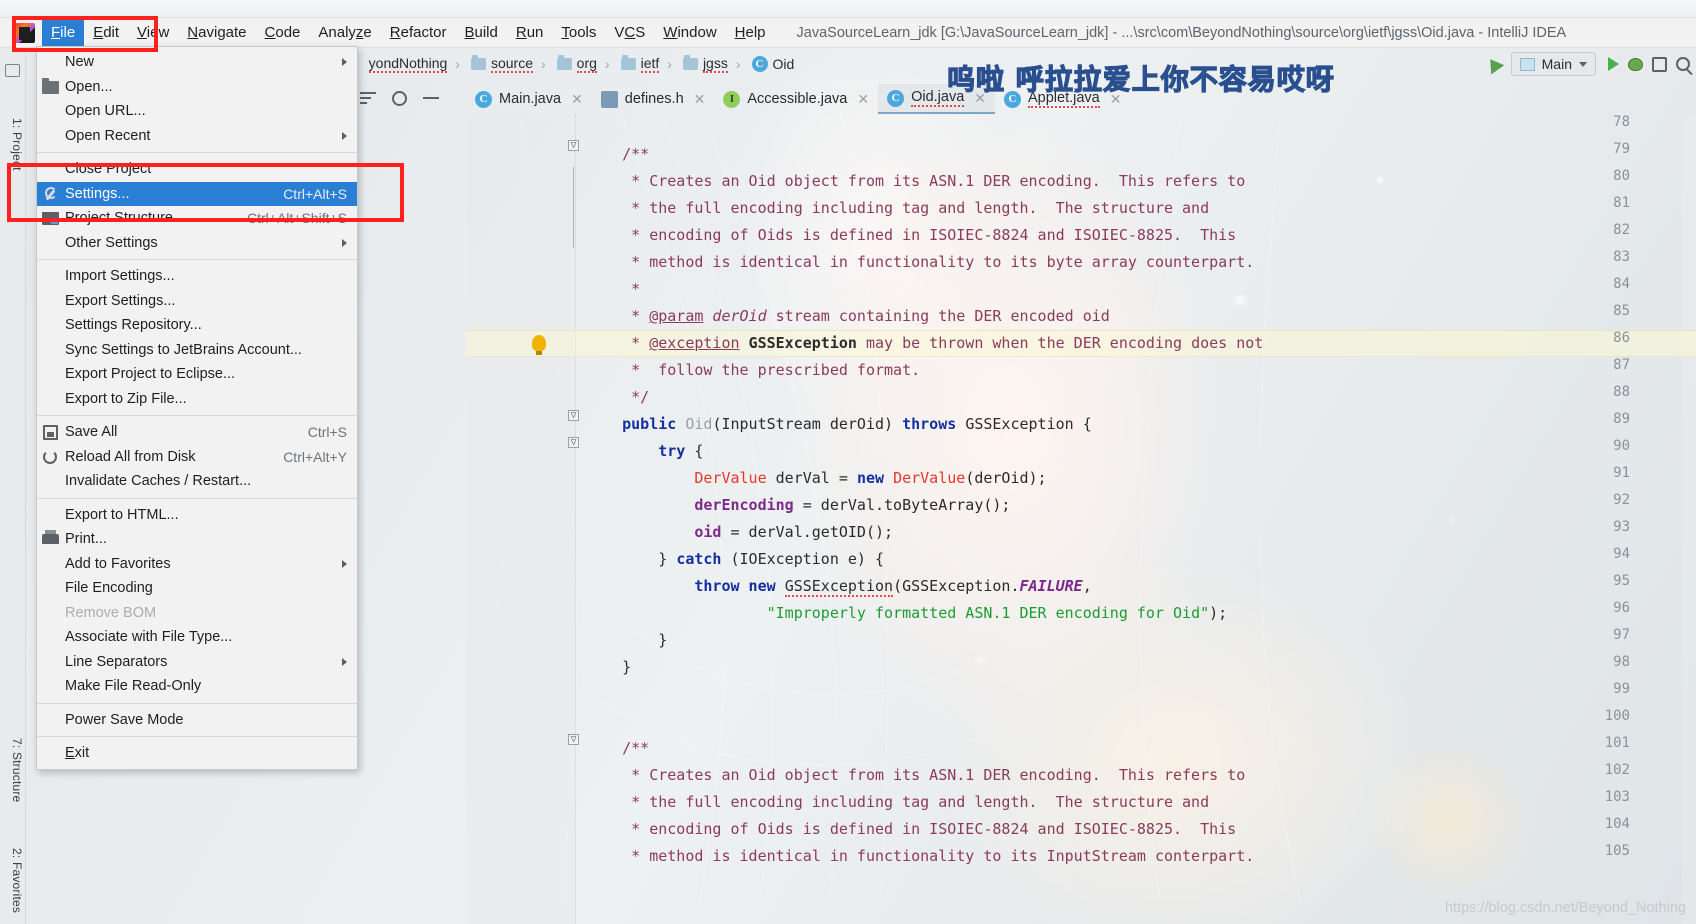  What do you see at coordinates (510, 64) in the screenshot?
I see `breadcrumb-item-source: source ›` at bounding box center [510, 64].